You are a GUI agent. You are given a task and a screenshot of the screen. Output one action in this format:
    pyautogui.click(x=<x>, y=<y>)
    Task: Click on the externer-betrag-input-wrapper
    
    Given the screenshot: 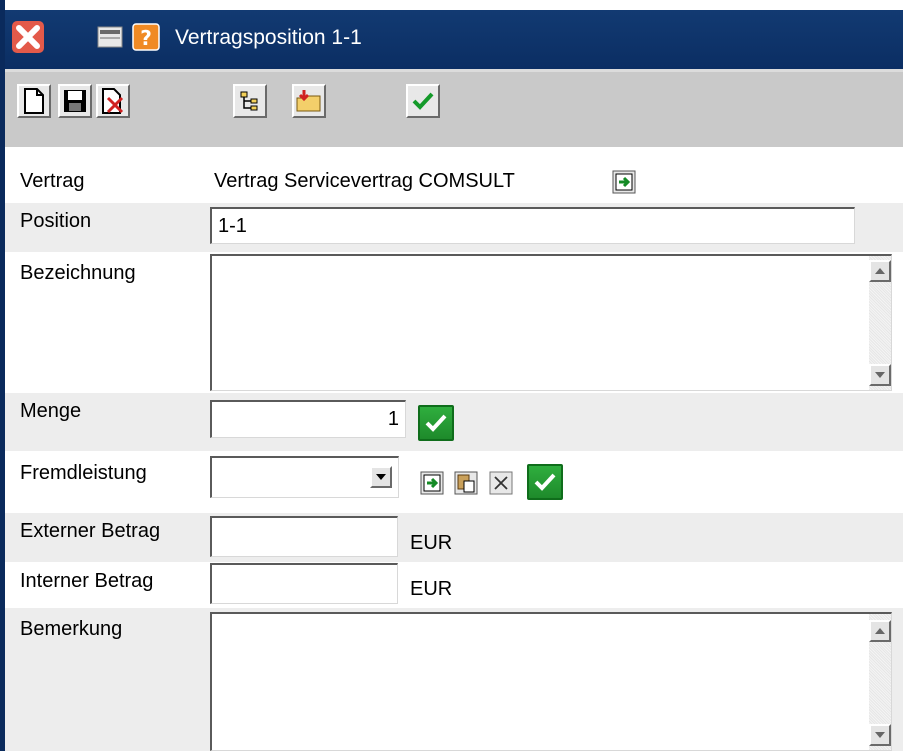 What is the action you would take?
    pyautogui.click(x=304, y=536)
    